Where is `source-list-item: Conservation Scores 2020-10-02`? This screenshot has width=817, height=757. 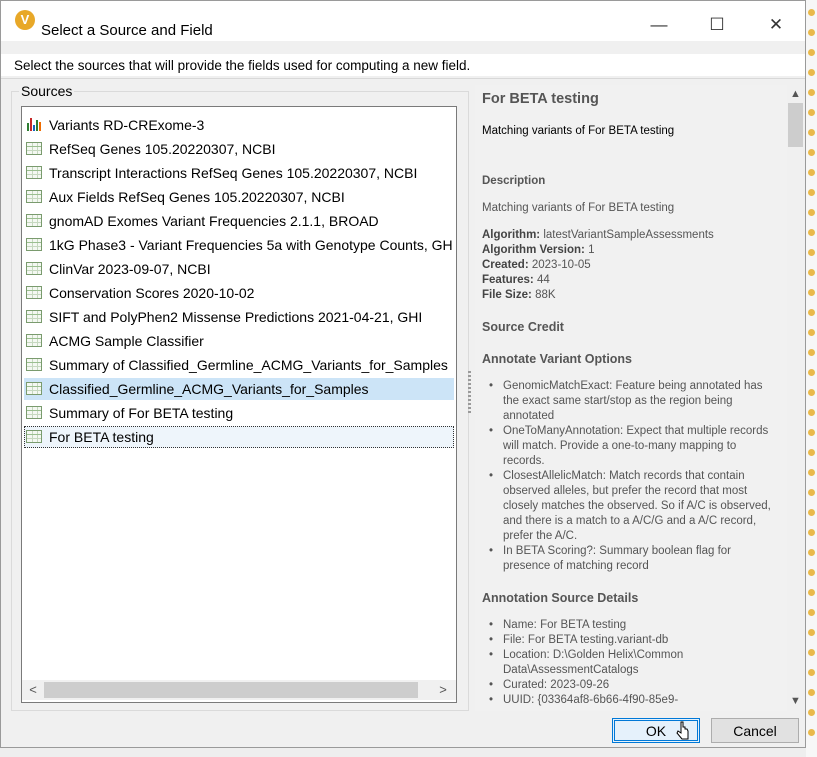
source-list-item: Conservation Scores 2020-10-02 is located at coordinates (239, 293).